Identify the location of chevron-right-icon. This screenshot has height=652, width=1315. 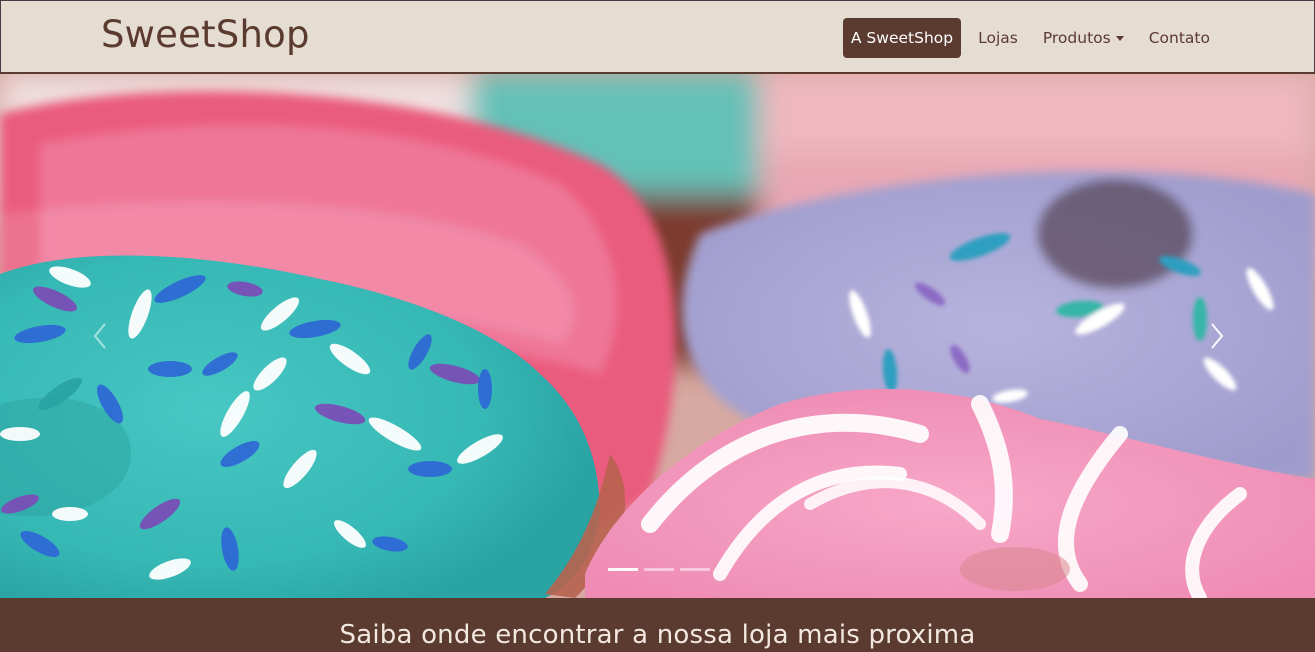
(1217, 336).